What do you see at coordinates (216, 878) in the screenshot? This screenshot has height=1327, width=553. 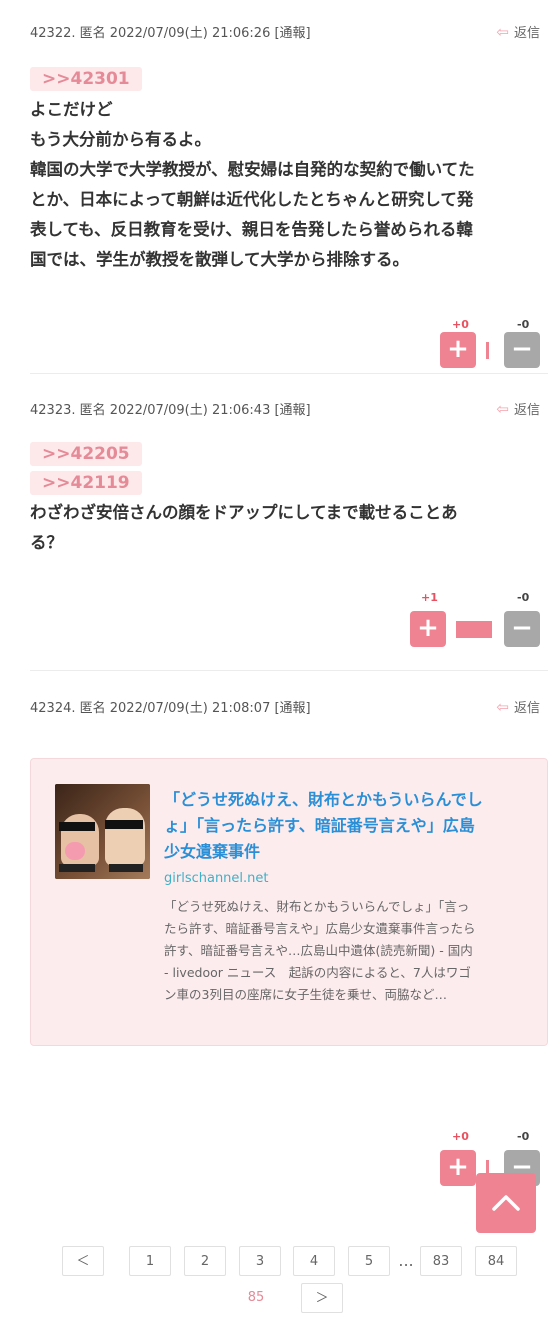 I see `link-domain: girlschannel.net` at bounding box center [216, 878].